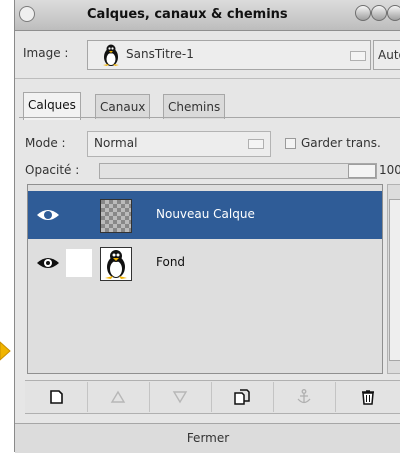  I want to click on mode-label: Mode :, so click(45, 143).